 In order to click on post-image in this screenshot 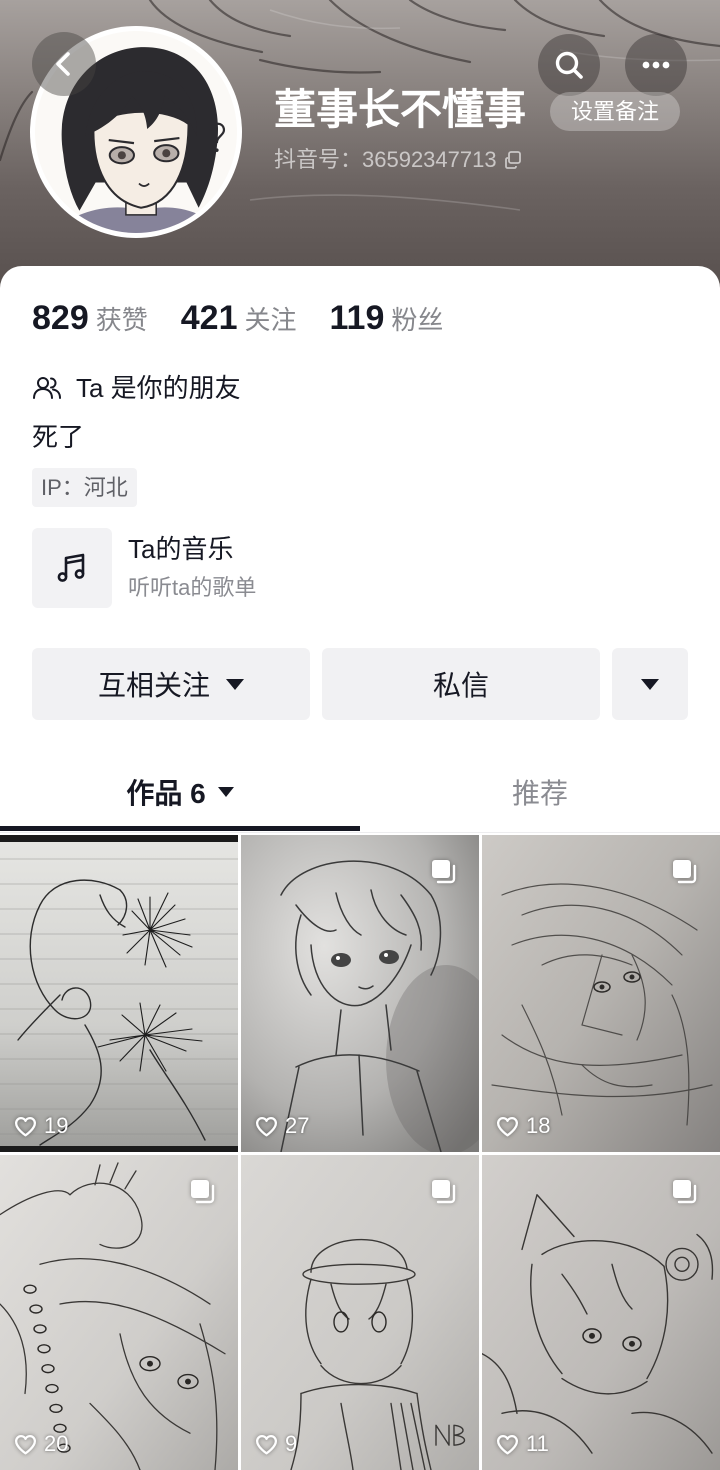, I will do `click(119, 993)`.